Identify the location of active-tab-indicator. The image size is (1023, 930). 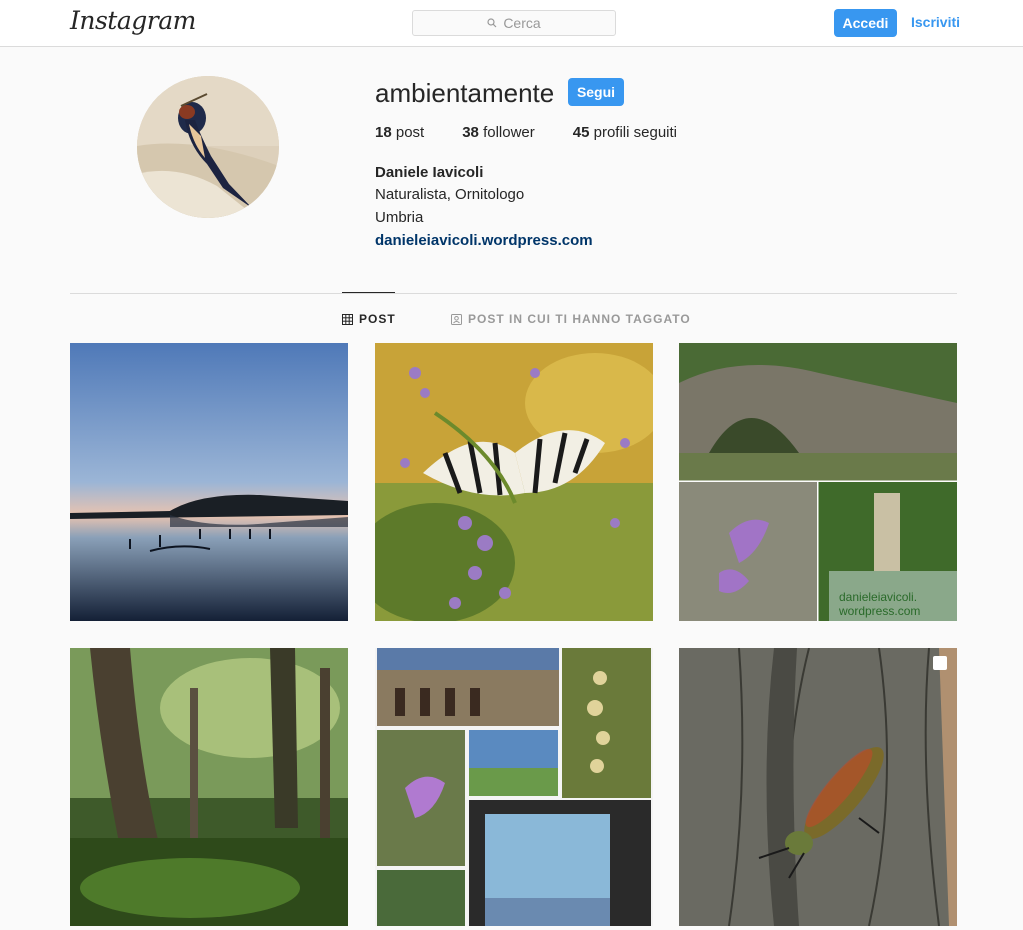
(368, 292).